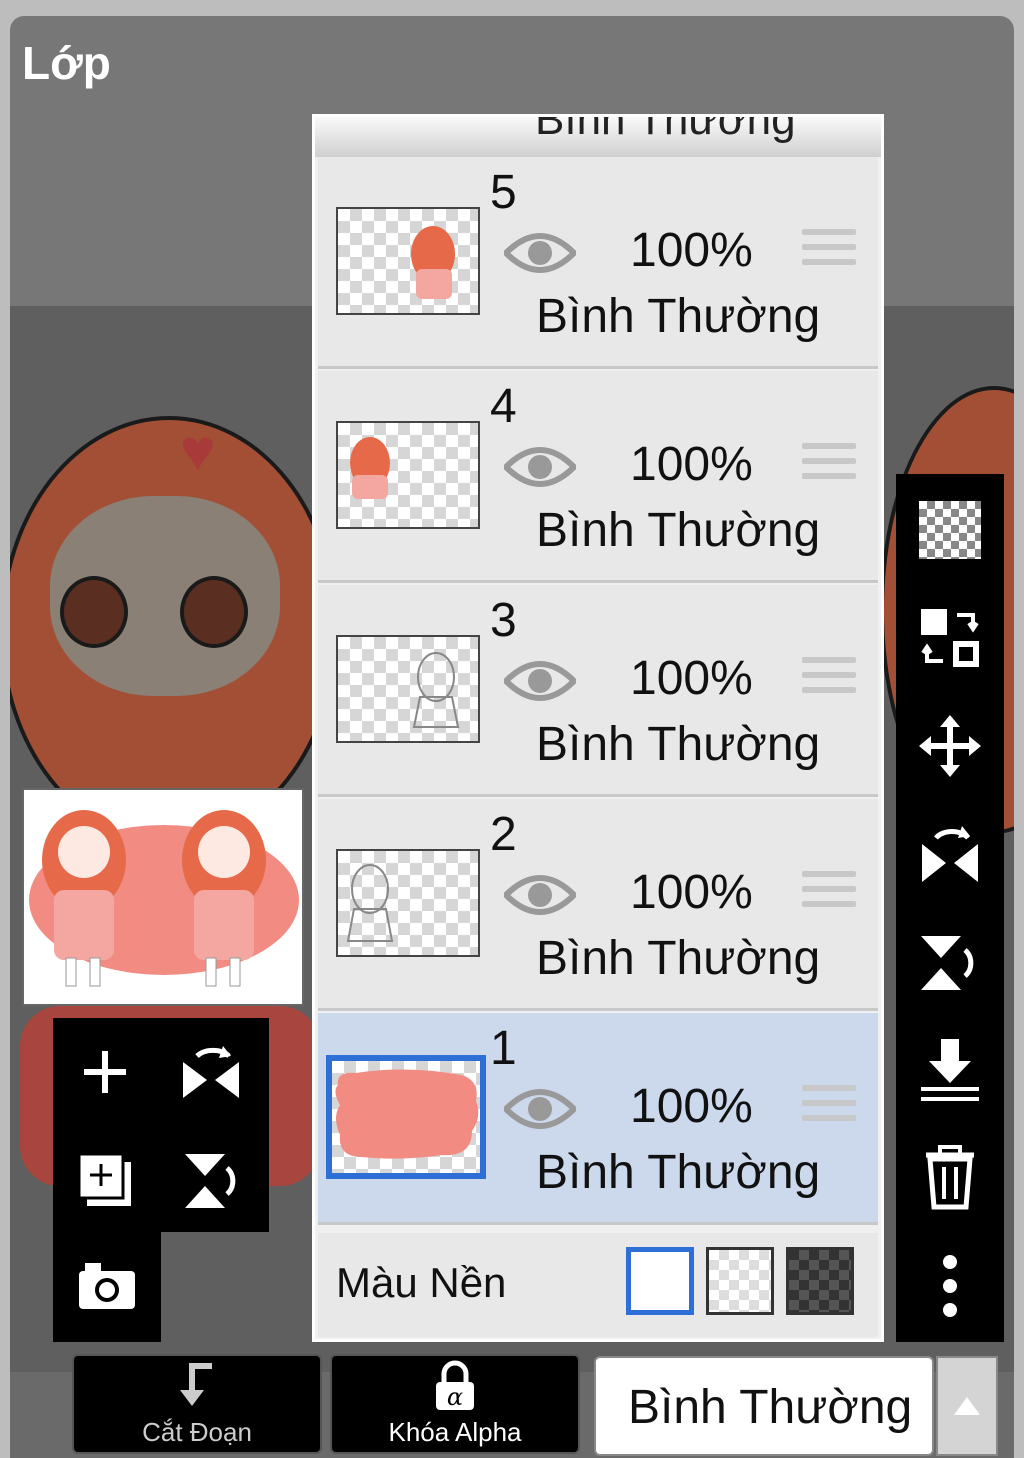  Describe the element at coordinates (455, 1432) in the screenshot. I see `alpha-lock-label: Khóa Alpha` at that location.